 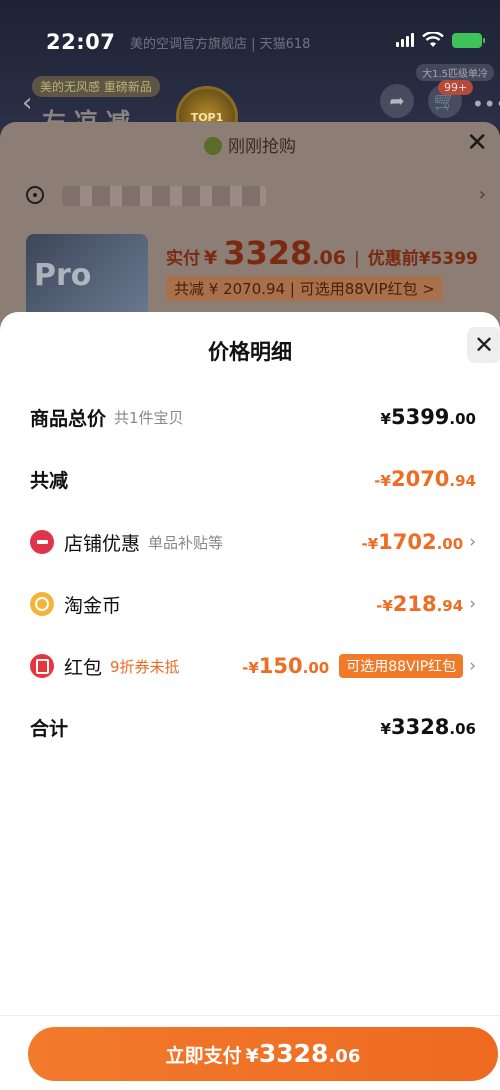 I want to click on close-button: ✕, so click(x=483, y=345).